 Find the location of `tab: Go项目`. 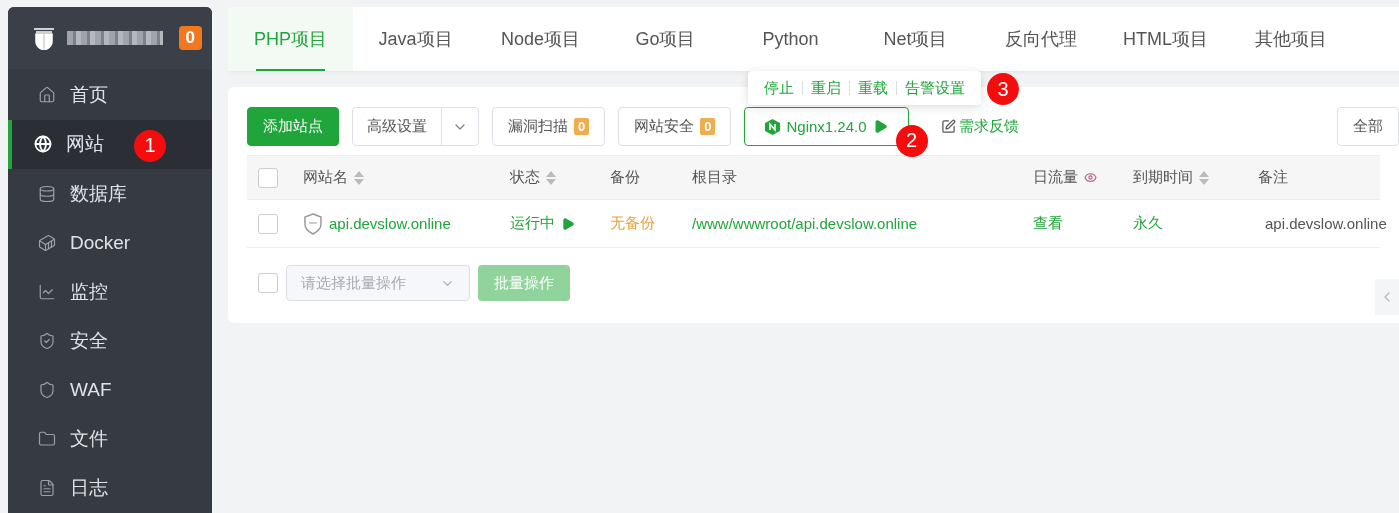

tab: Go项目 is located at coordinates (665, 39).